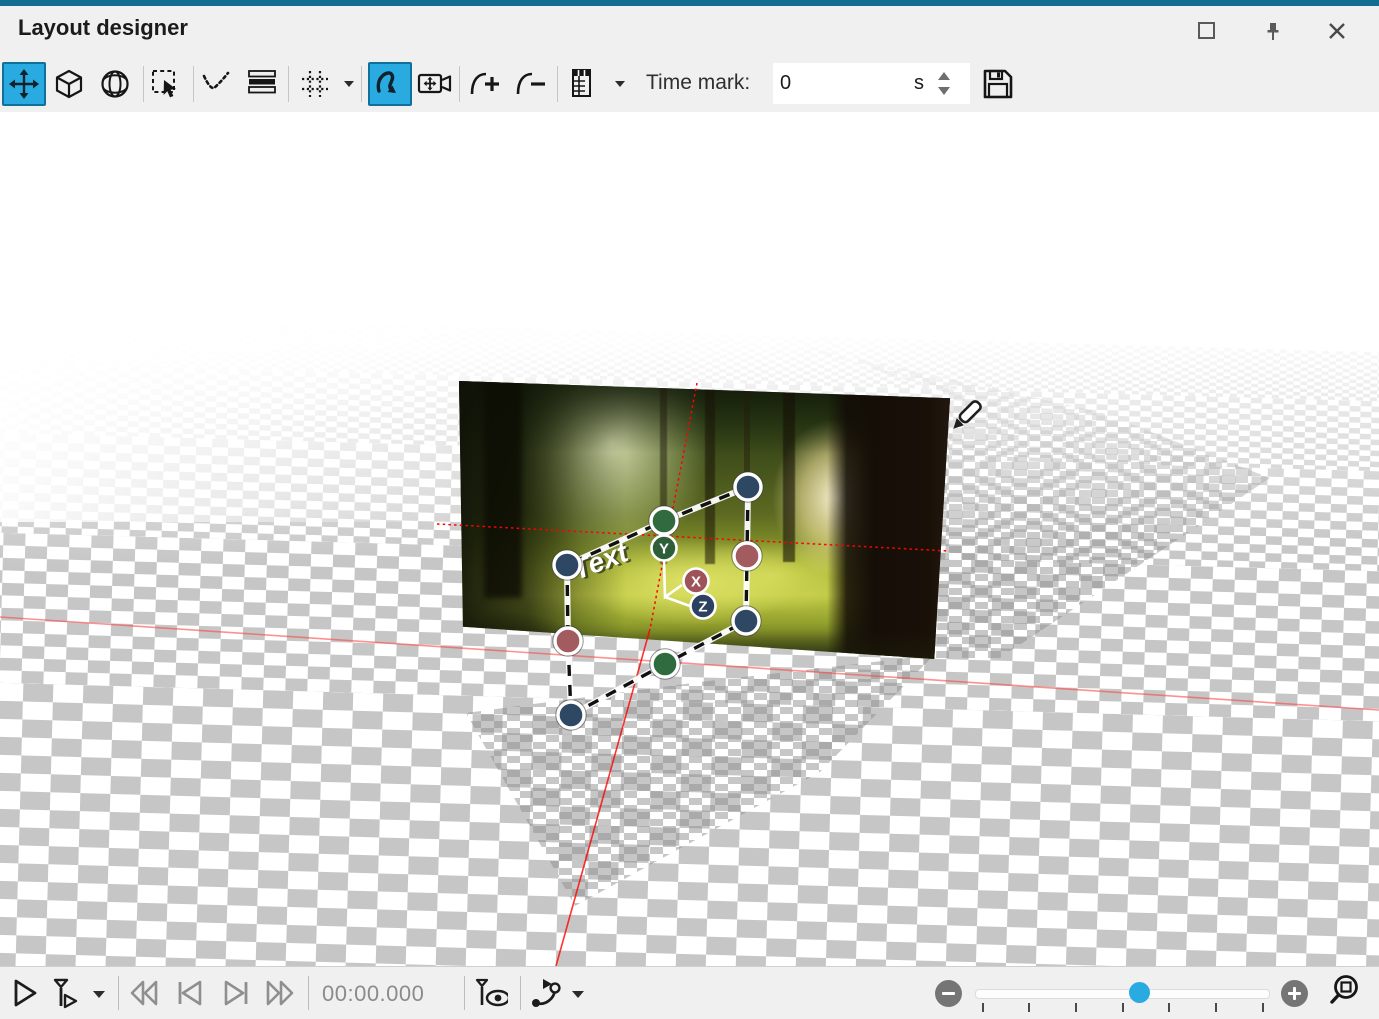  I want to click on previous-frame-icon, so click(190, 993).